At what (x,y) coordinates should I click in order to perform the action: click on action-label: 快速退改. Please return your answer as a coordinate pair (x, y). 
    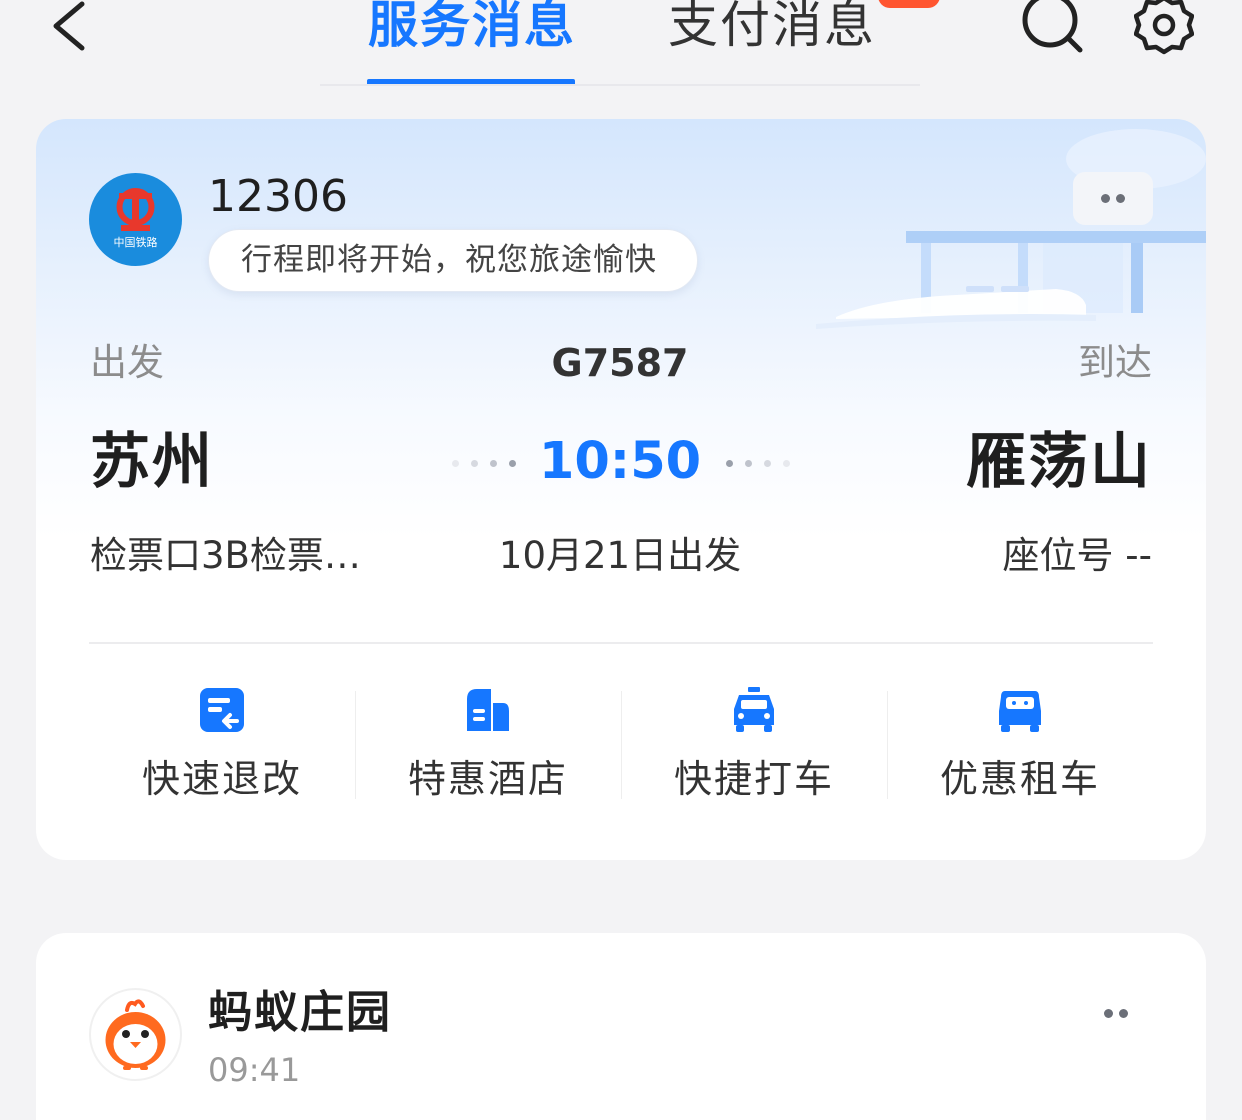
    Looking at the image, I should click on (221, 779).